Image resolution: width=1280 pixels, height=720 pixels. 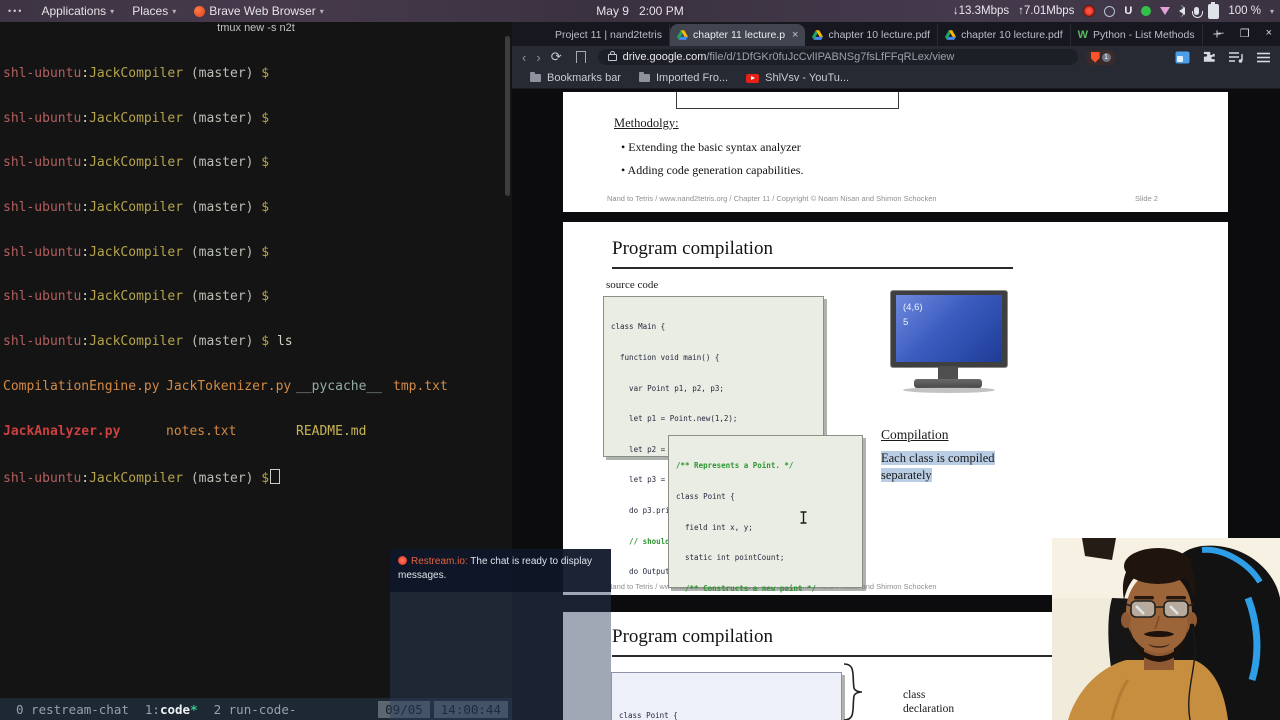 What do you see at coordinates (255, 709) in the screenshot?
I see `tmux-window-2: 2 run-code-` at bounding box center [255, 709].